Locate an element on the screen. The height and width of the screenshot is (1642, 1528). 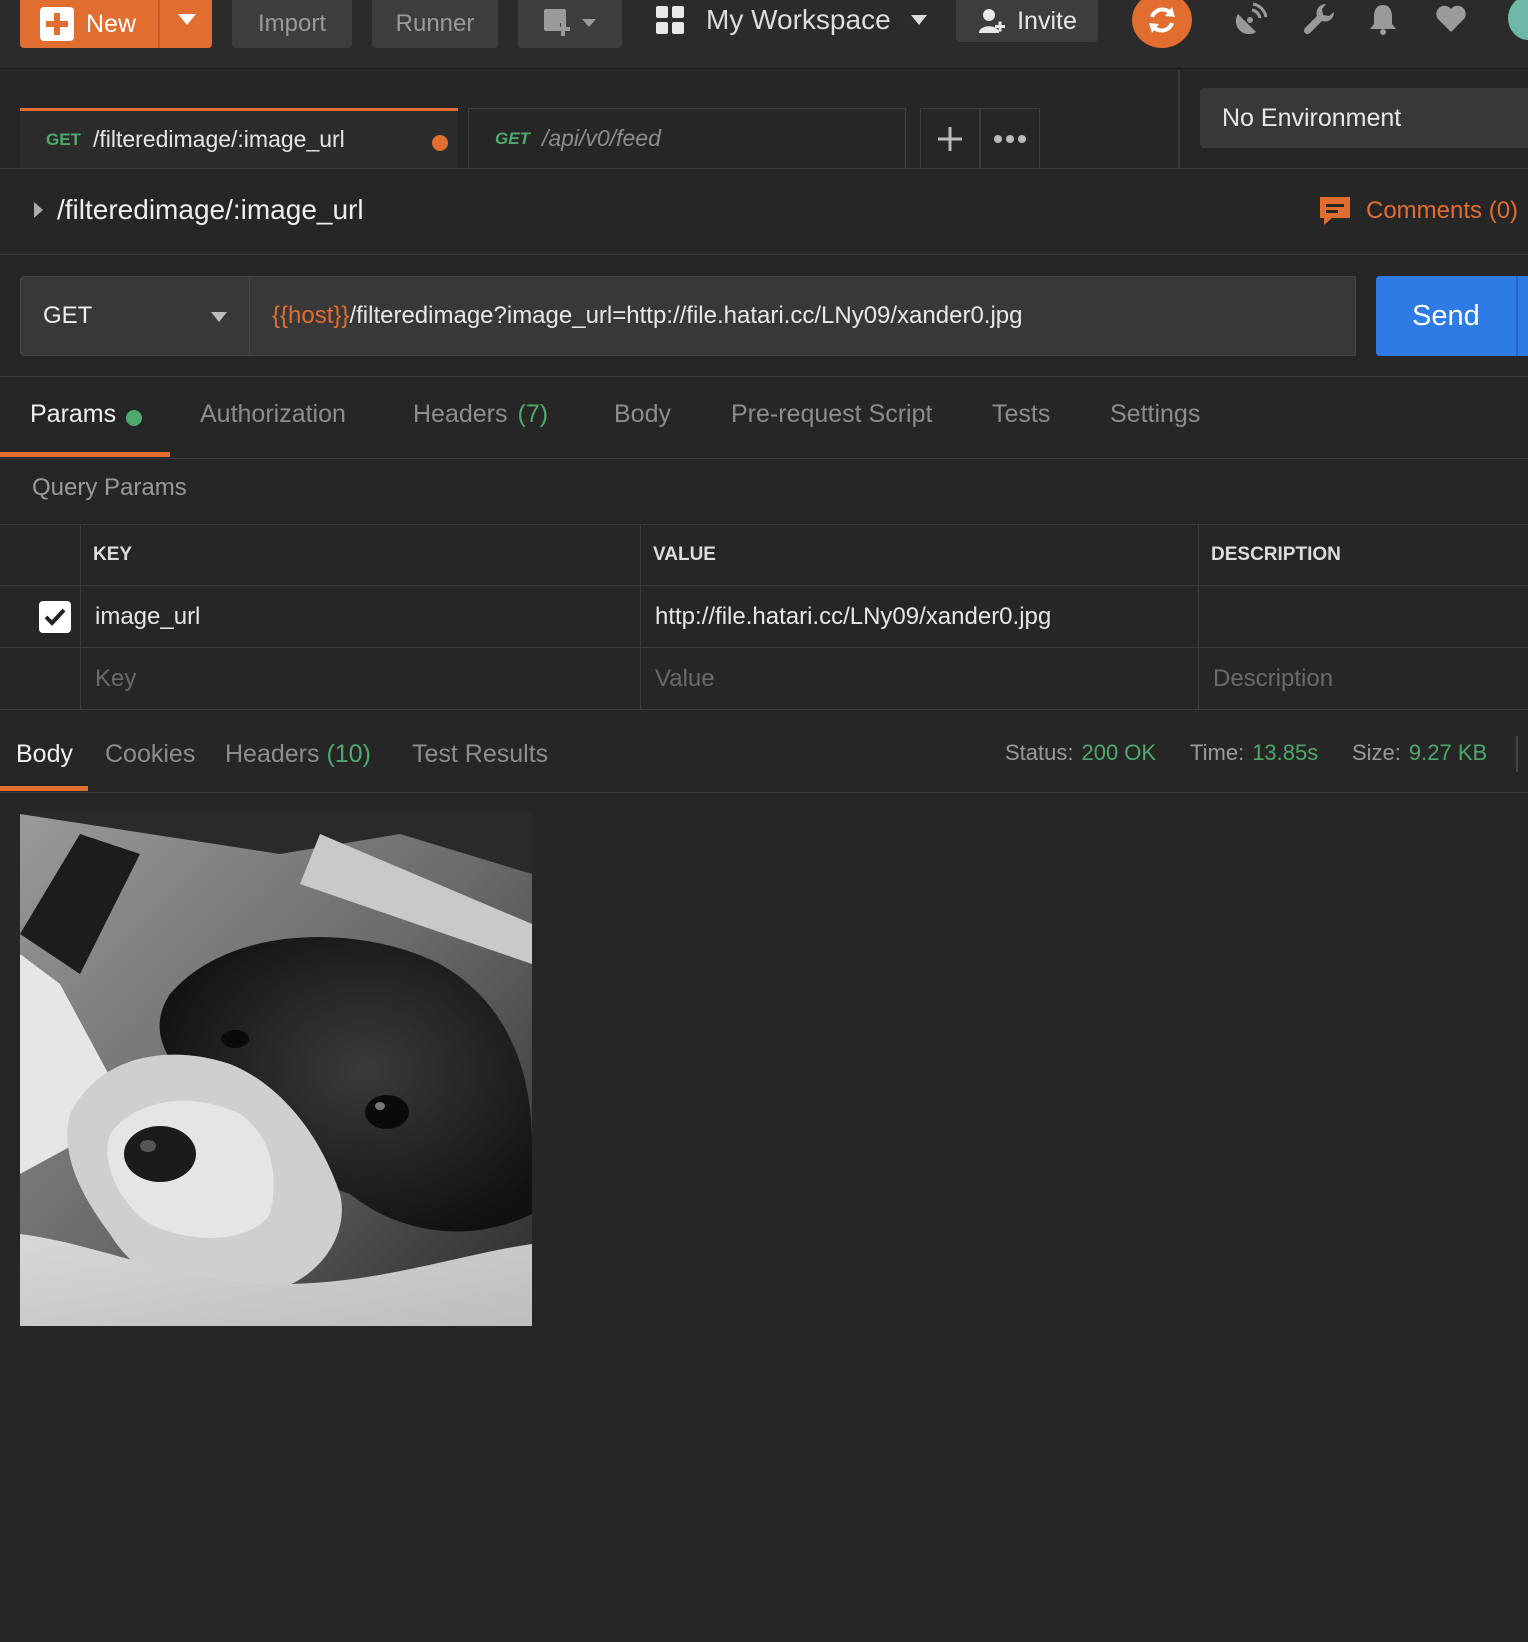
send-button: Send is located at coordinates (1452, 316).